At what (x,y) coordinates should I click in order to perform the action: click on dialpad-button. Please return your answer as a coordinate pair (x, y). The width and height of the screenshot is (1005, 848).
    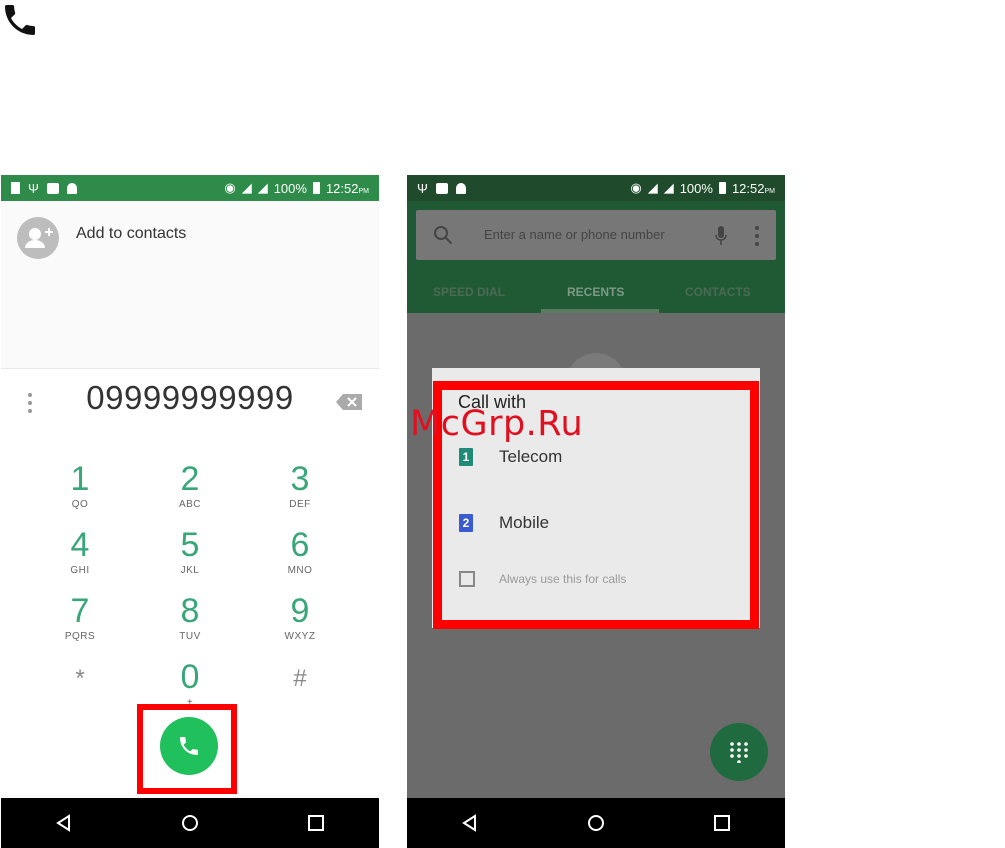
    Looking at the image, I should click on (739, 752).